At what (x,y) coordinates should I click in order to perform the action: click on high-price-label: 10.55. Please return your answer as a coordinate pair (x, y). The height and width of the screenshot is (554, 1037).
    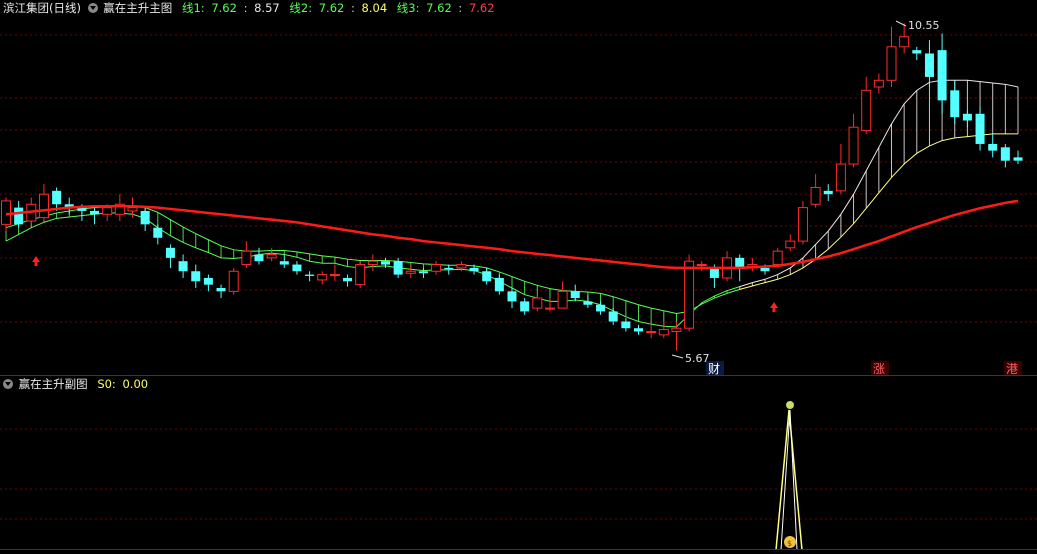
    Looking at the image, I should click on (924, 25).